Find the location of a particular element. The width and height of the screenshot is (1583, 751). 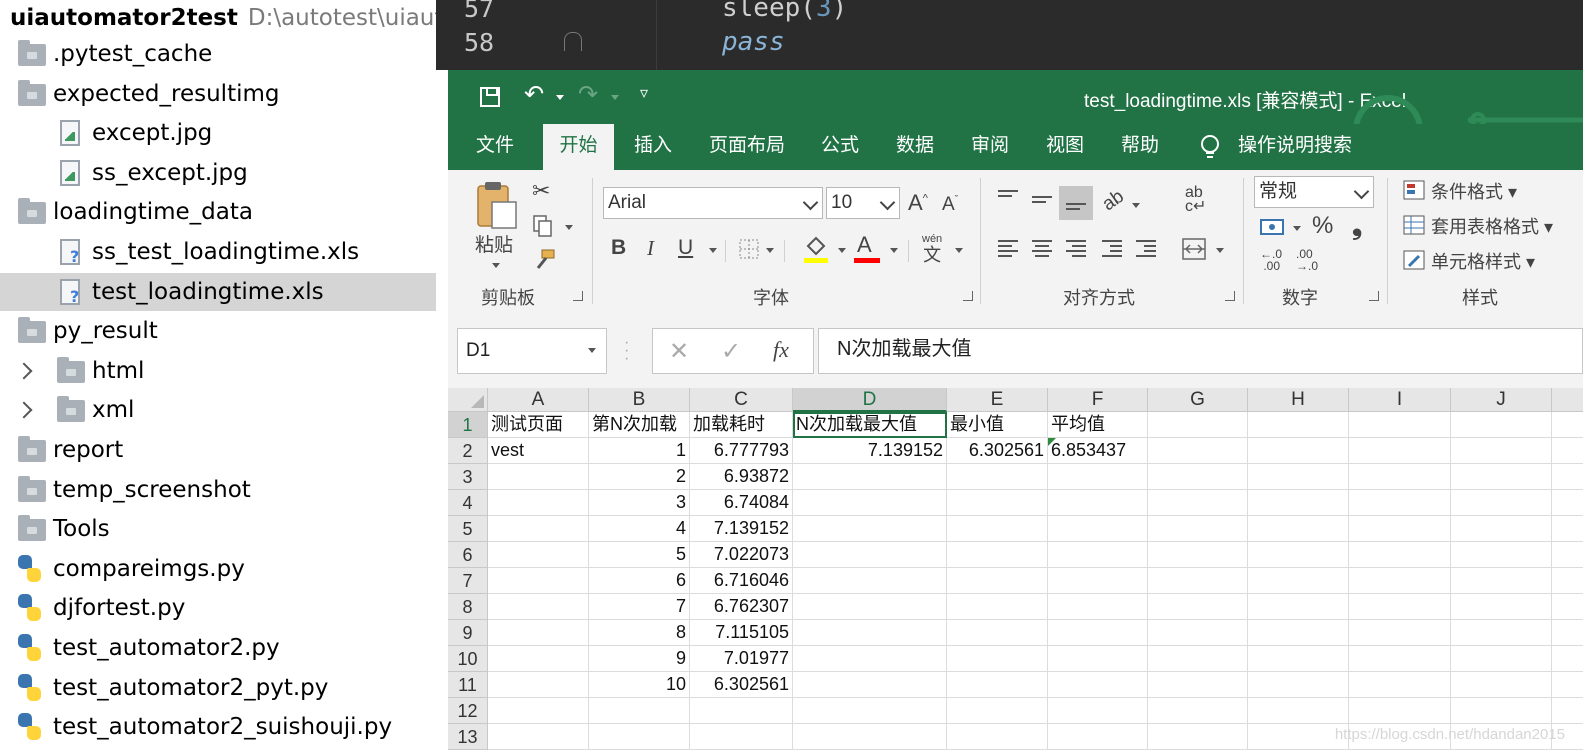

cell-H5 is located at coordinates (1298, 529).